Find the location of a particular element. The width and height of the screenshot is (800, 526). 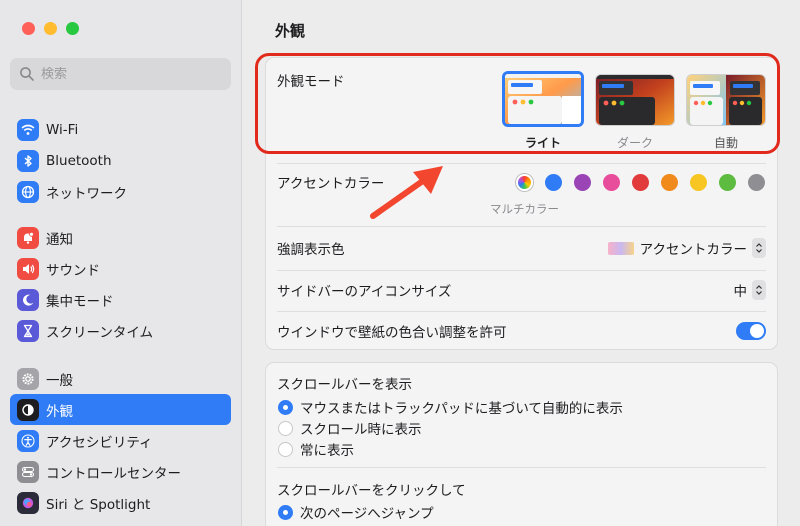

search-field is located at coordinates (120, 74).